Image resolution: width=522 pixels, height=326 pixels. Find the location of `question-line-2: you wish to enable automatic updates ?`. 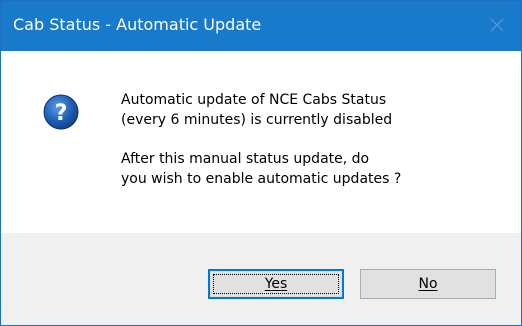

question-line-2: you wish to enable automatic updates ? is located at coordinates (261, 179).